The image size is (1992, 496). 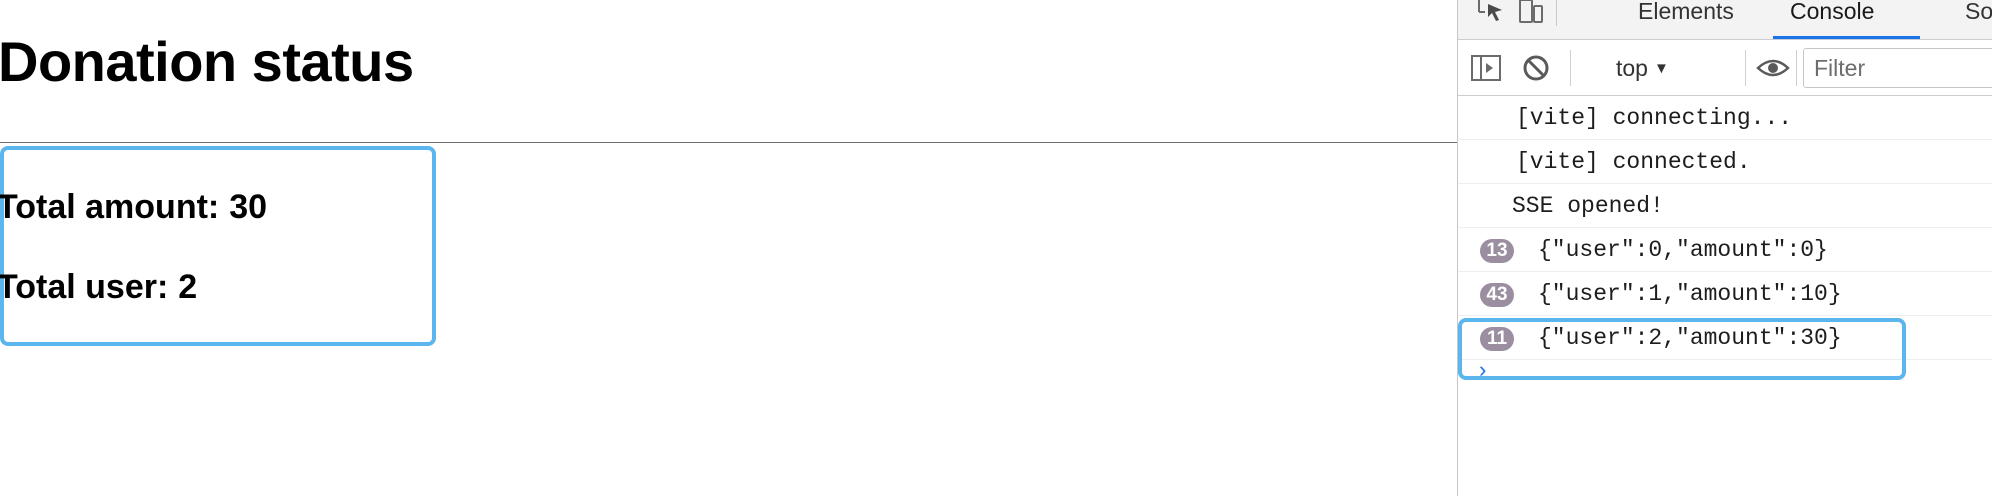 I want to click on eye-icon, so click(x=1773, y=69).